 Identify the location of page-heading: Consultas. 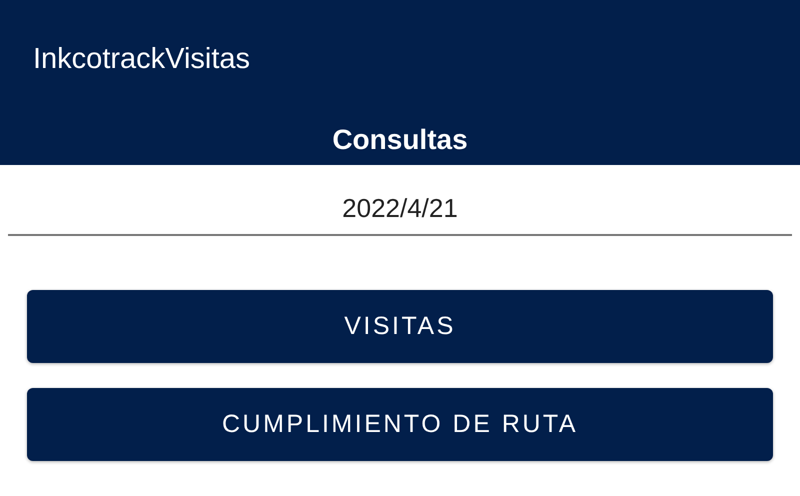
(400, 140).